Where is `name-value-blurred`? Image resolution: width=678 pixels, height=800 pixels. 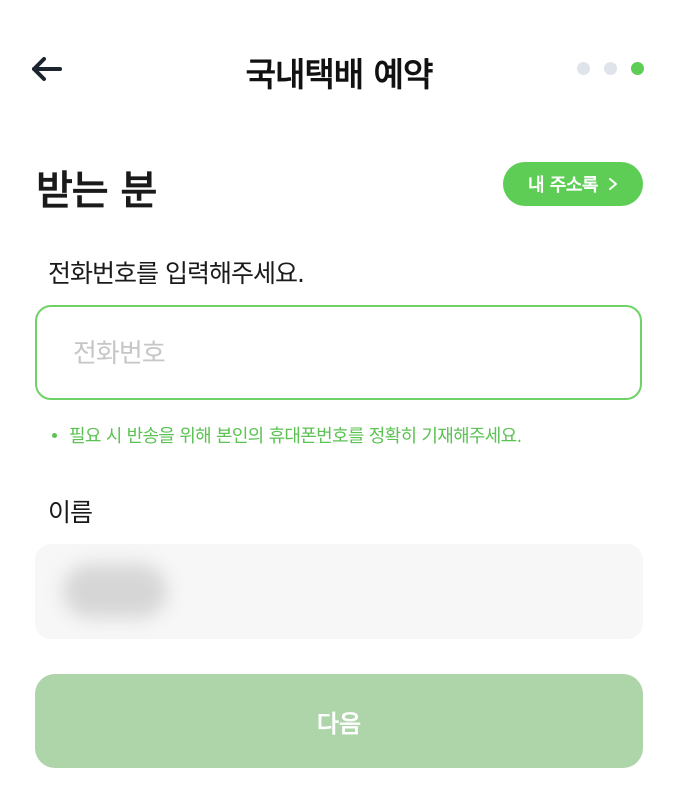 name-value-blurred is located at coordinates (115, 591).